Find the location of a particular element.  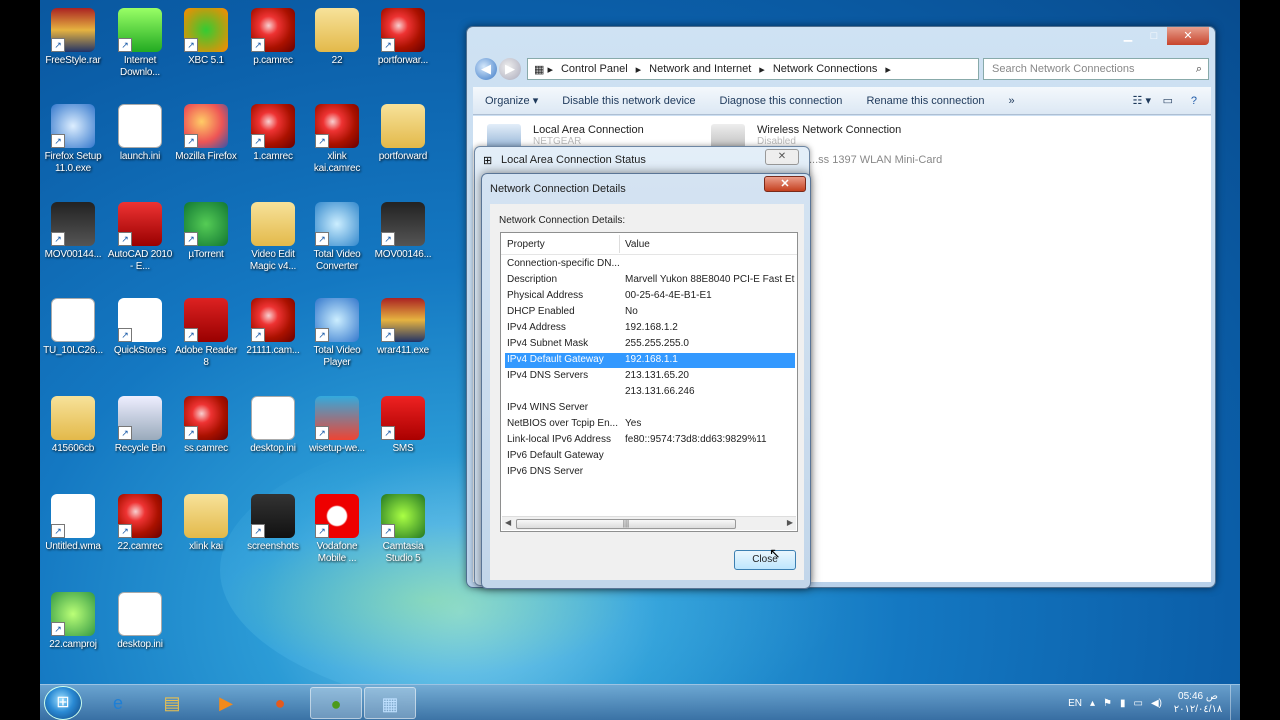

desktop-shortcut: screenshots is located at coordinates (273, 523).